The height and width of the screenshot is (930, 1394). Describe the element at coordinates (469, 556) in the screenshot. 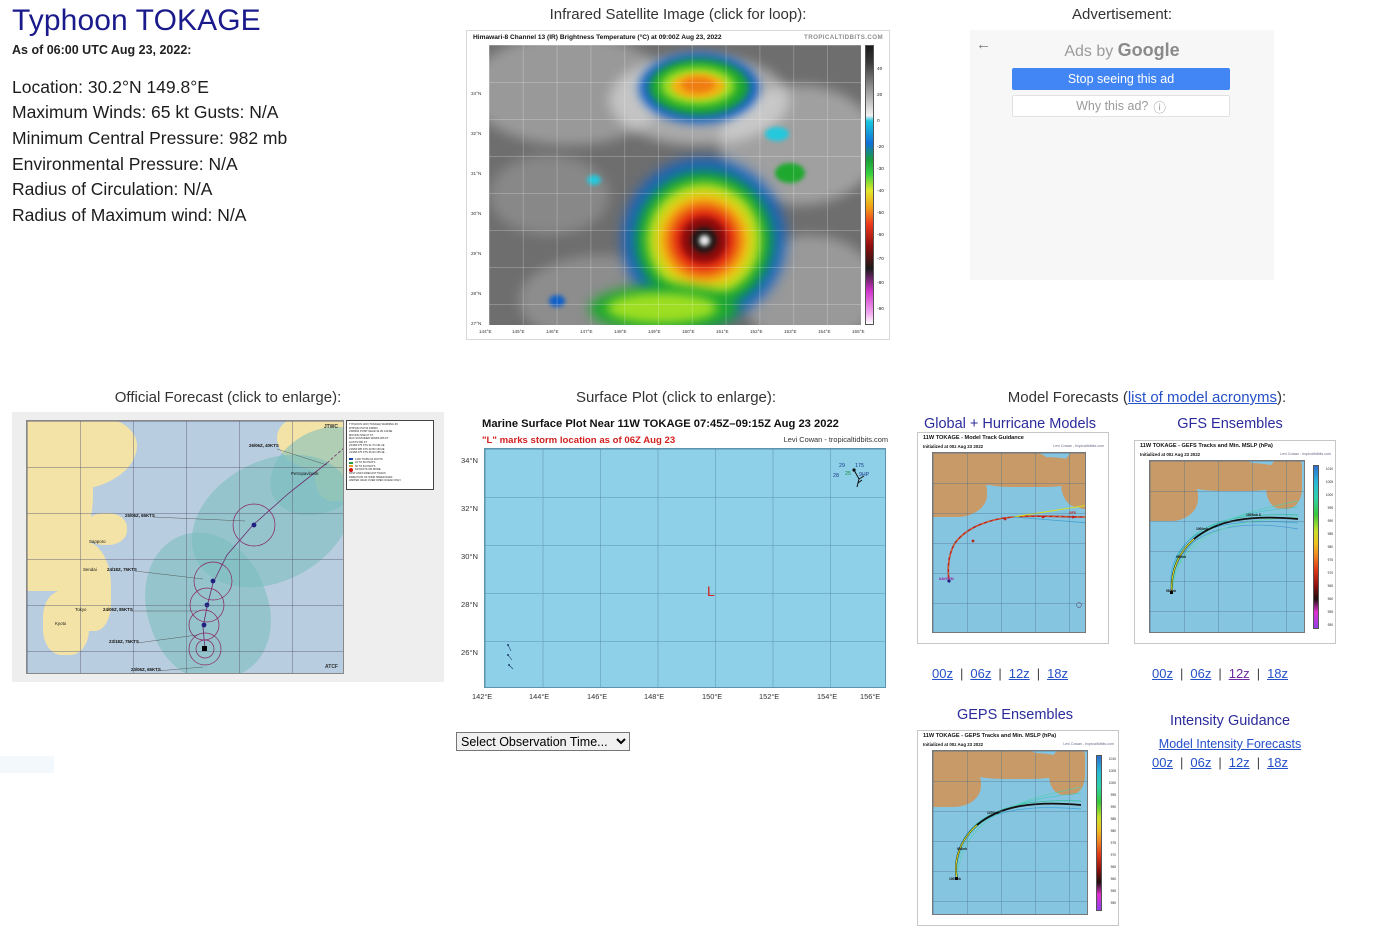

I see `surface-plot-y-tick: 30°N` at that location.